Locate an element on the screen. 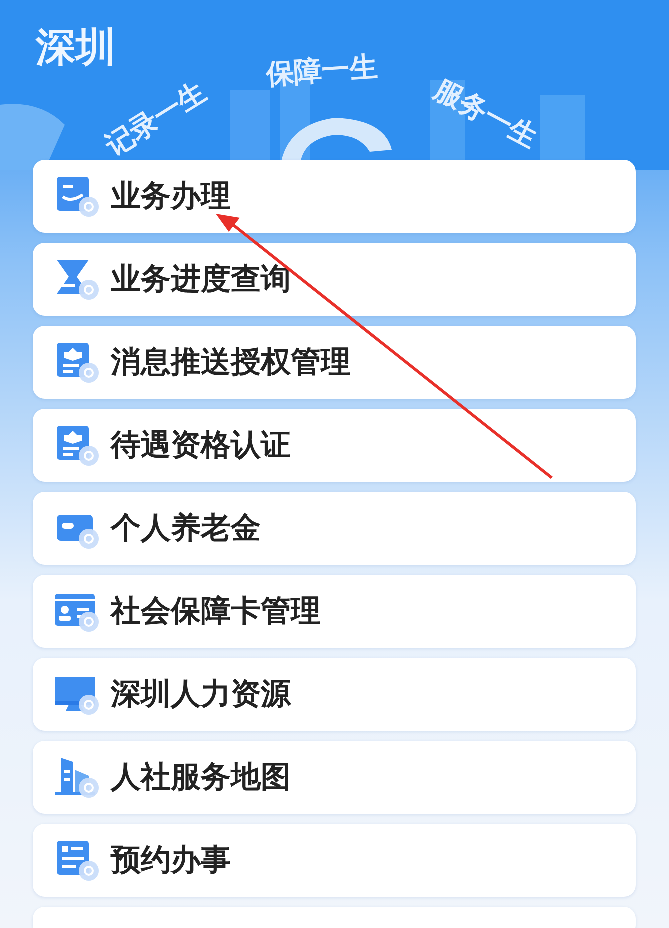 This screenshot has width=669, height=928. menu-label: 个人养老金 is located at coordinates (186, 529).